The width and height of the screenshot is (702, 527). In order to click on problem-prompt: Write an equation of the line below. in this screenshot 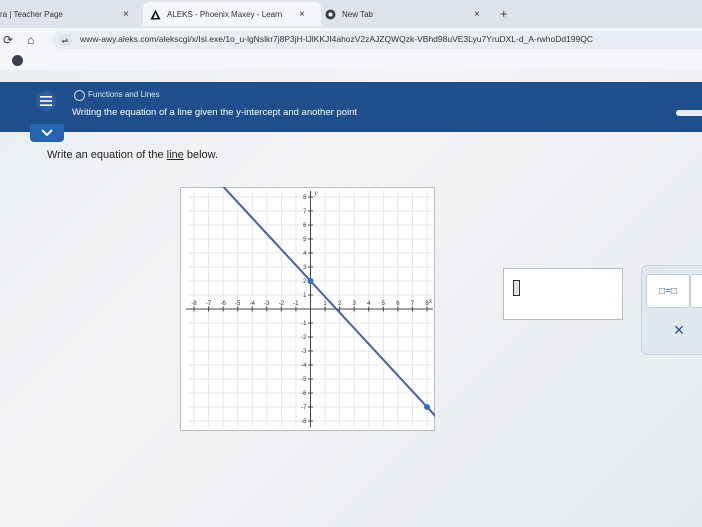, I will do `click(132, 155)`.